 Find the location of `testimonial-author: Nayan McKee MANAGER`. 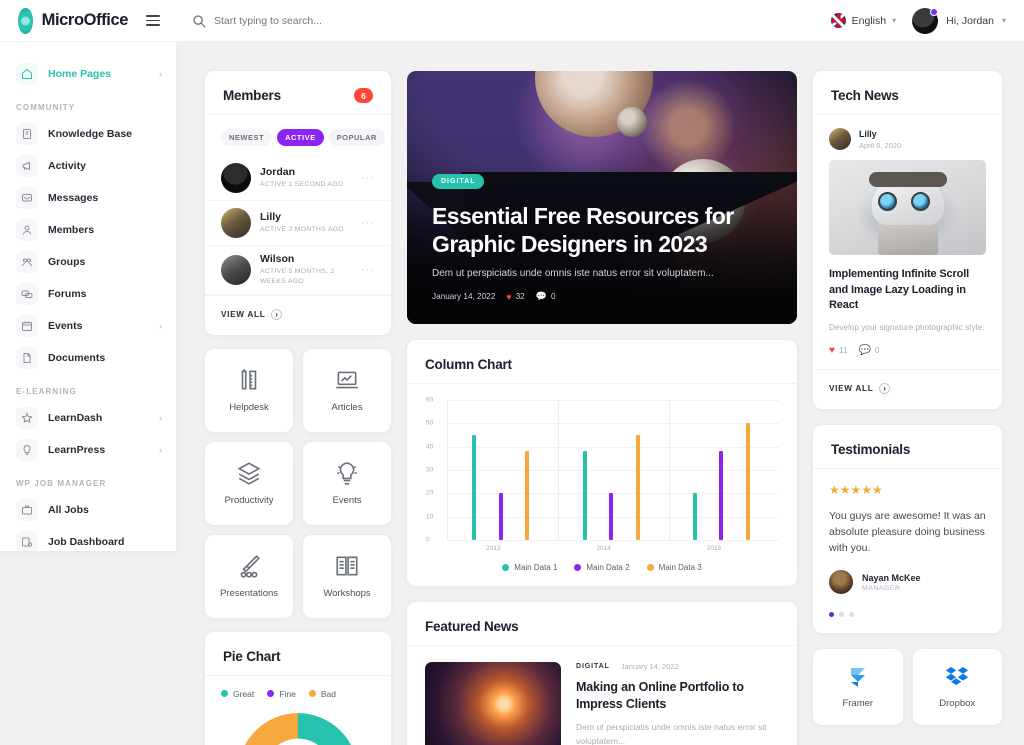

testimonial-author: Nayan McKee MANAGER is located at coordinates (907, 575).